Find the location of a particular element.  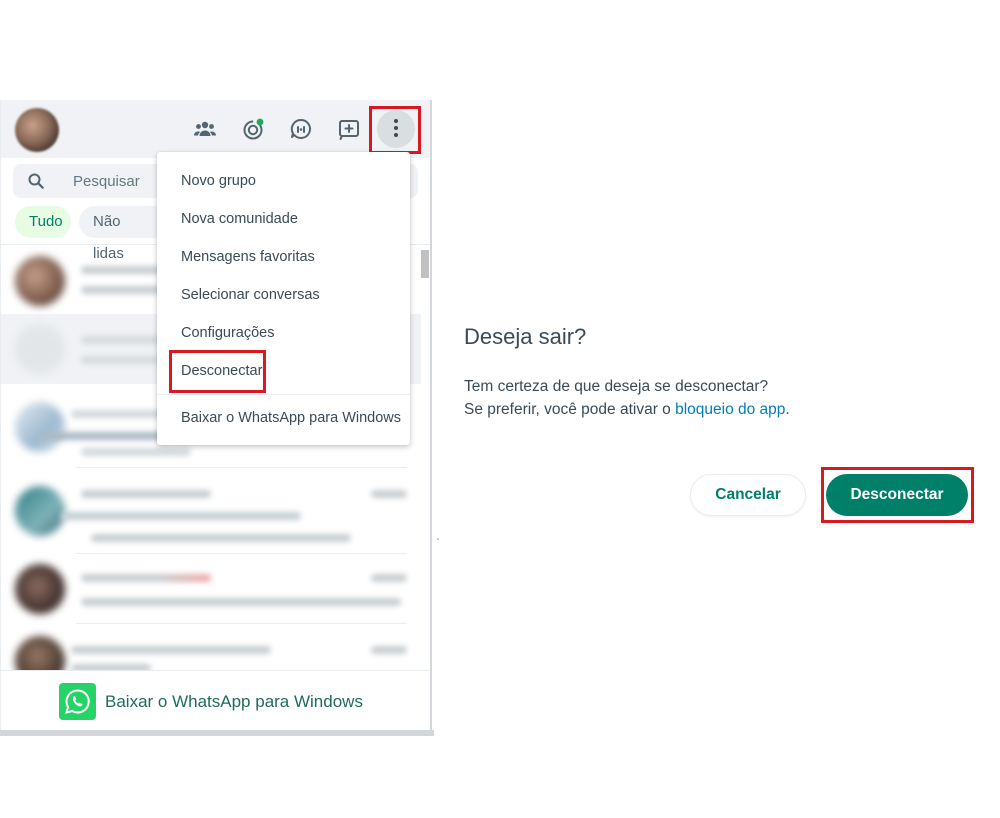

search-placeholder: Pesquisar is located at coordinates (106, 181).